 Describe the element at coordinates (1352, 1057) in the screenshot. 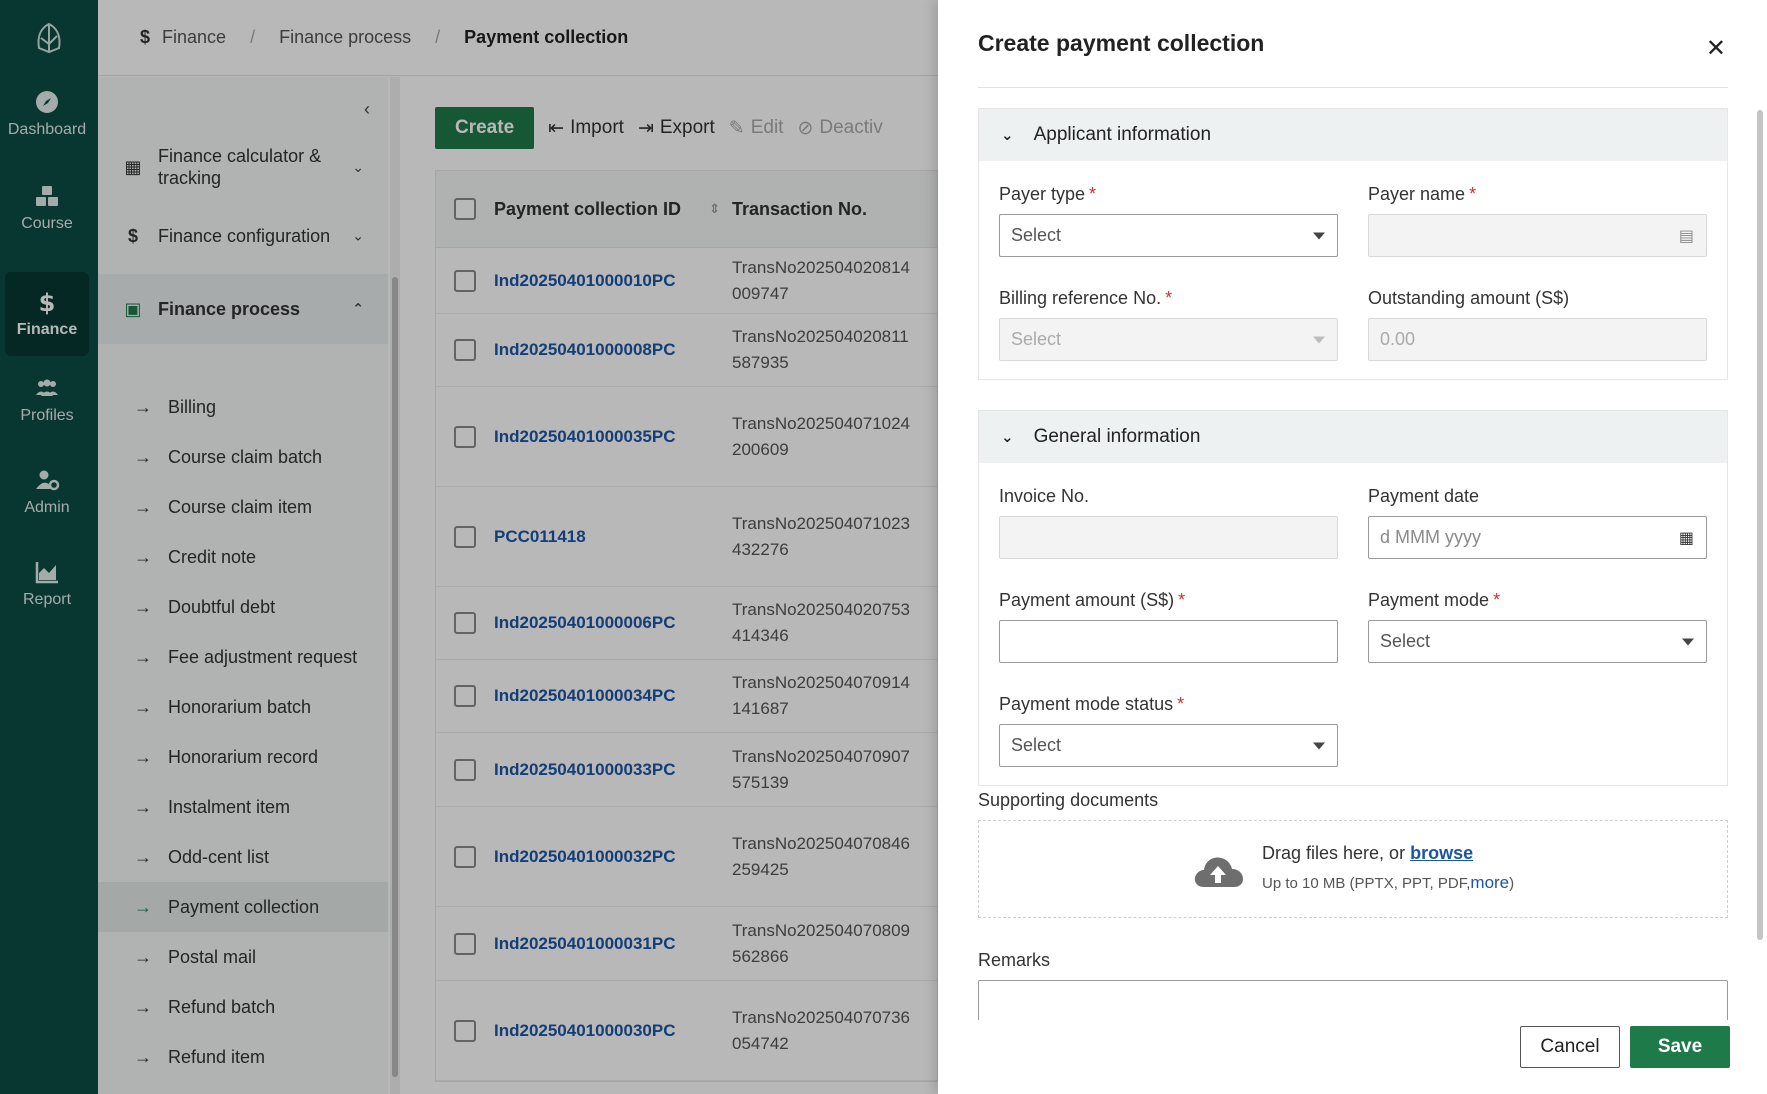

I see `drawer-footer: Cancel Save` at that location.